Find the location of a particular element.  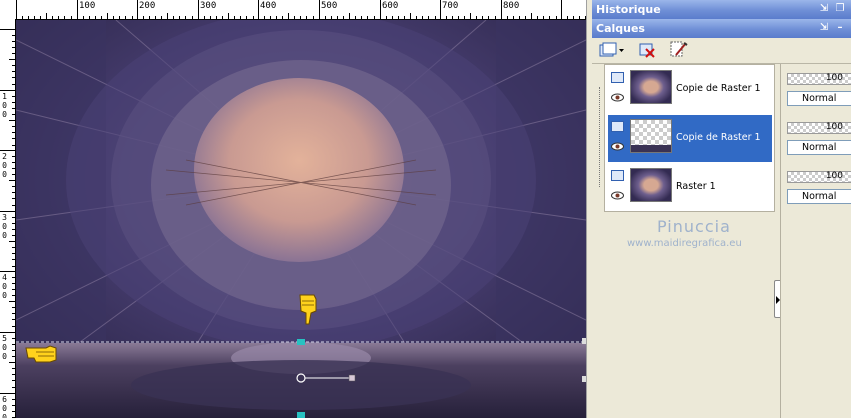

ruler-label: 600 is located at coordinates (390, 6).